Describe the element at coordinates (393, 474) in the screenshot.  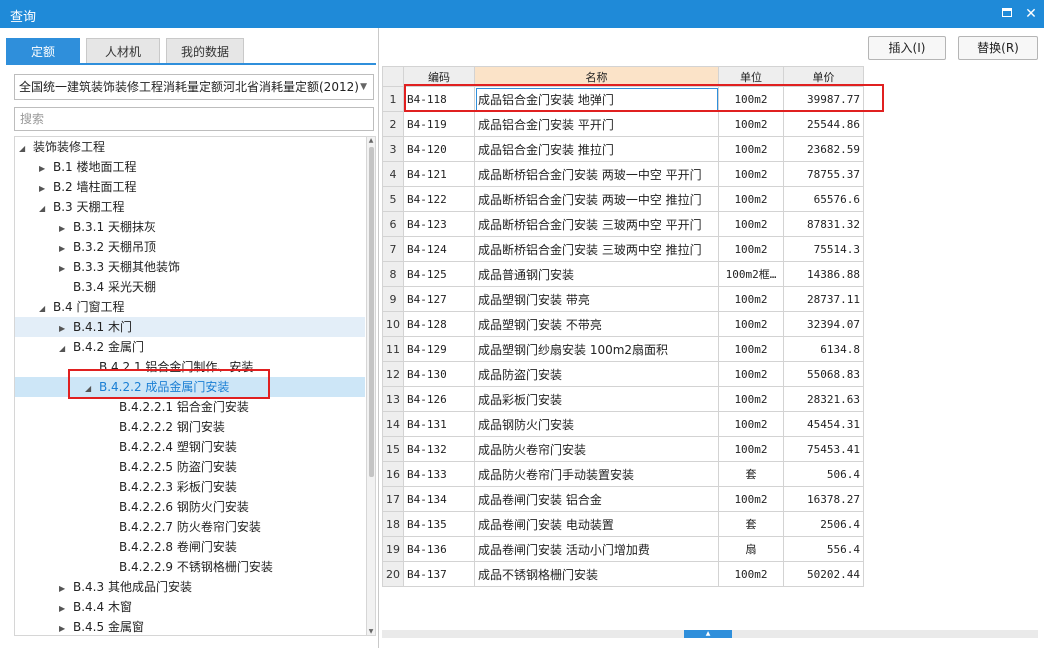
I see `row-number: 16` at that location.